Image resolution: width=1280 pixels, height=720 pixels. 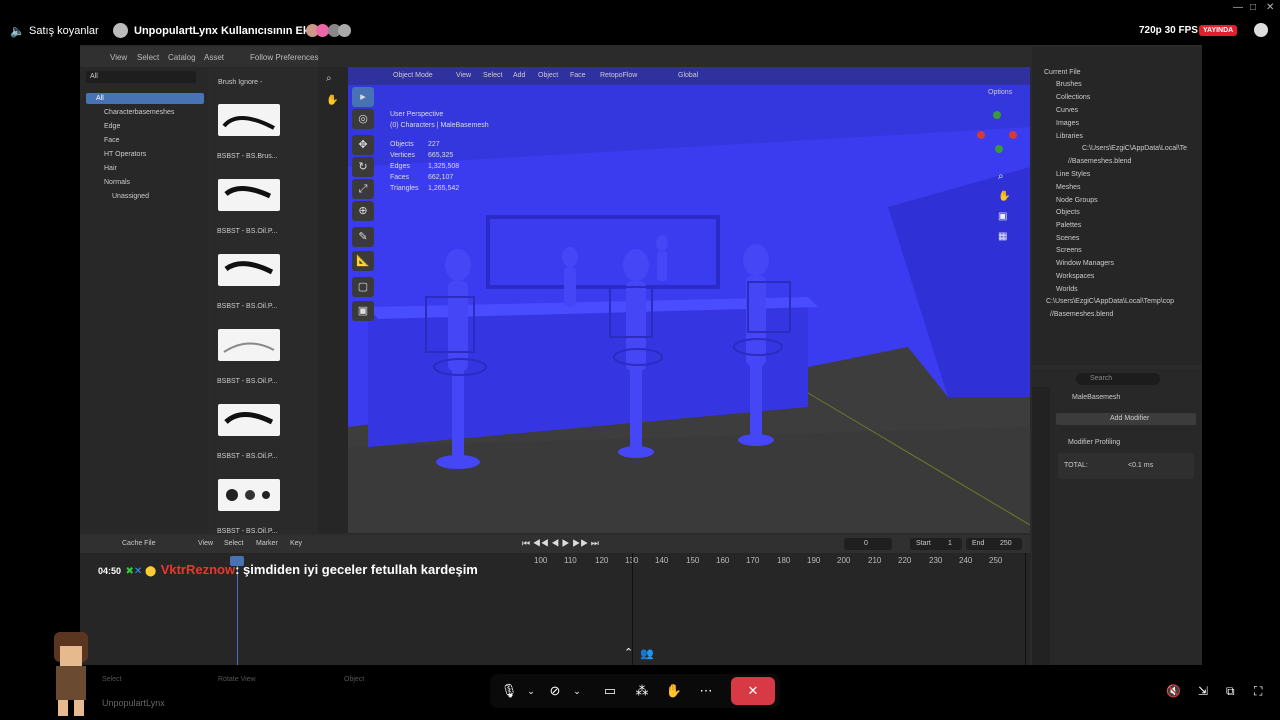 I want to click on tl-menu-marker: Marker, so click(x=267, y=543).